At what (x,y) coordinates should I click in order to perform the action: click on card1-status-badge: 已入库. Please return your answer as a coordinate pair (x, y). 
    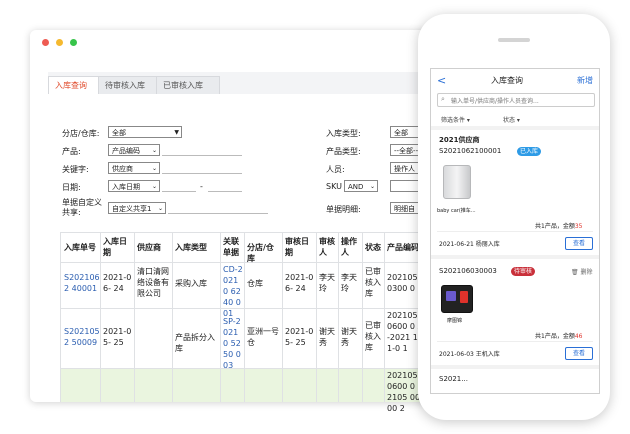
    Looking at the image, I should click on (529, 151).